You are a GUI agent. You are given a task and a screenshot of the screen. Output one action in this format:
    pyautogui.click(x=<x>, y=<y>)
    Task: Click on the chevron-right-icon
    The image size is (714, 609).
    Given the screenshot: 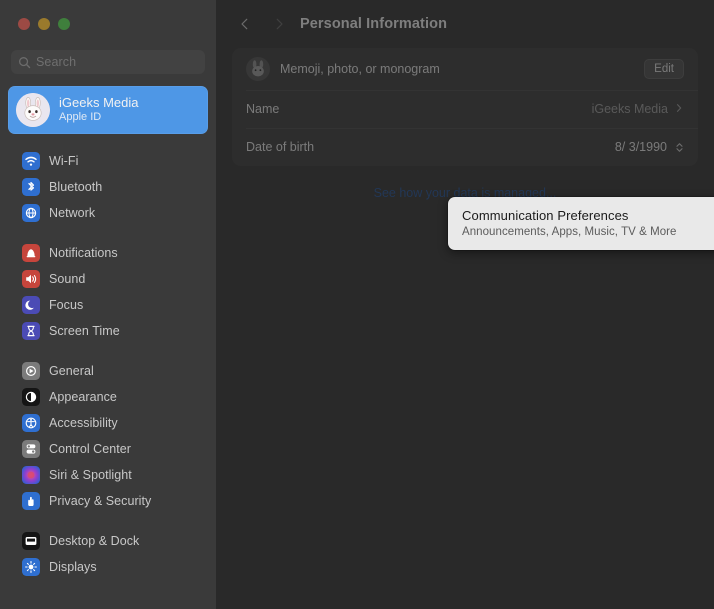 What is the action you would take?
    pyautogui.click(x=679, y=109)
    